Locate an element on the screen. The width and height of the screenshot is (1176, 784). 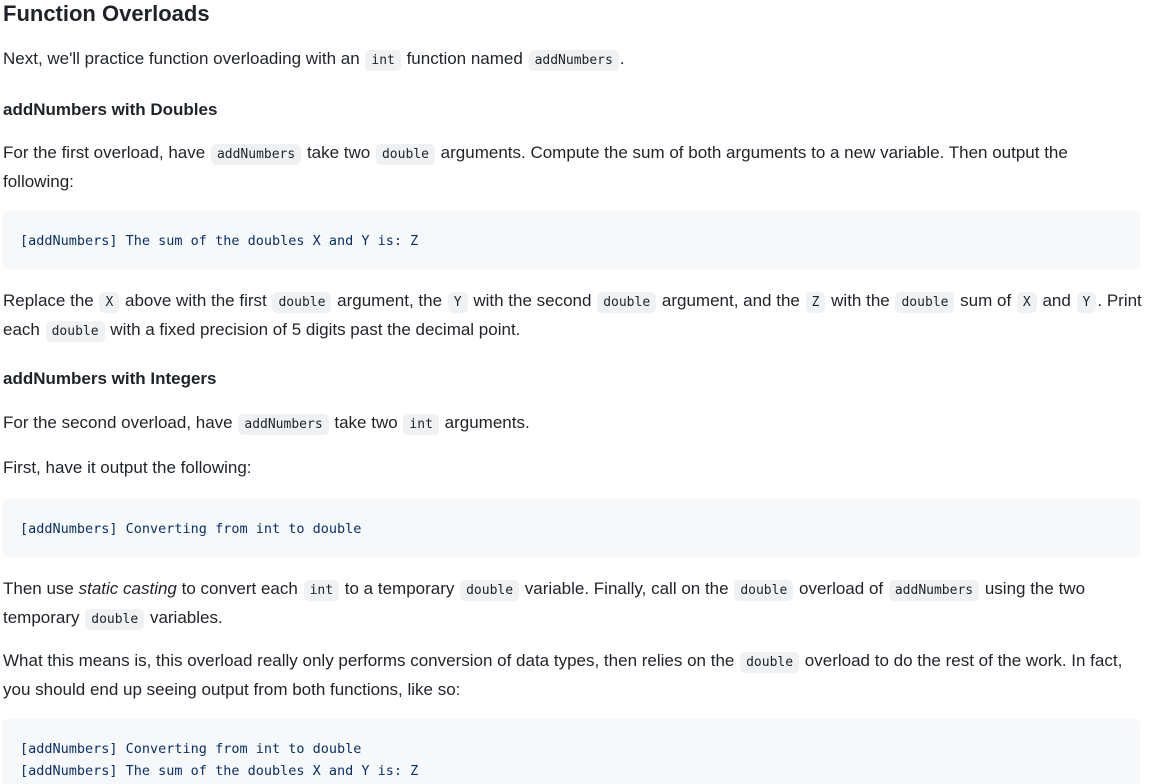
text: function named is located at coordinates (464, 58).